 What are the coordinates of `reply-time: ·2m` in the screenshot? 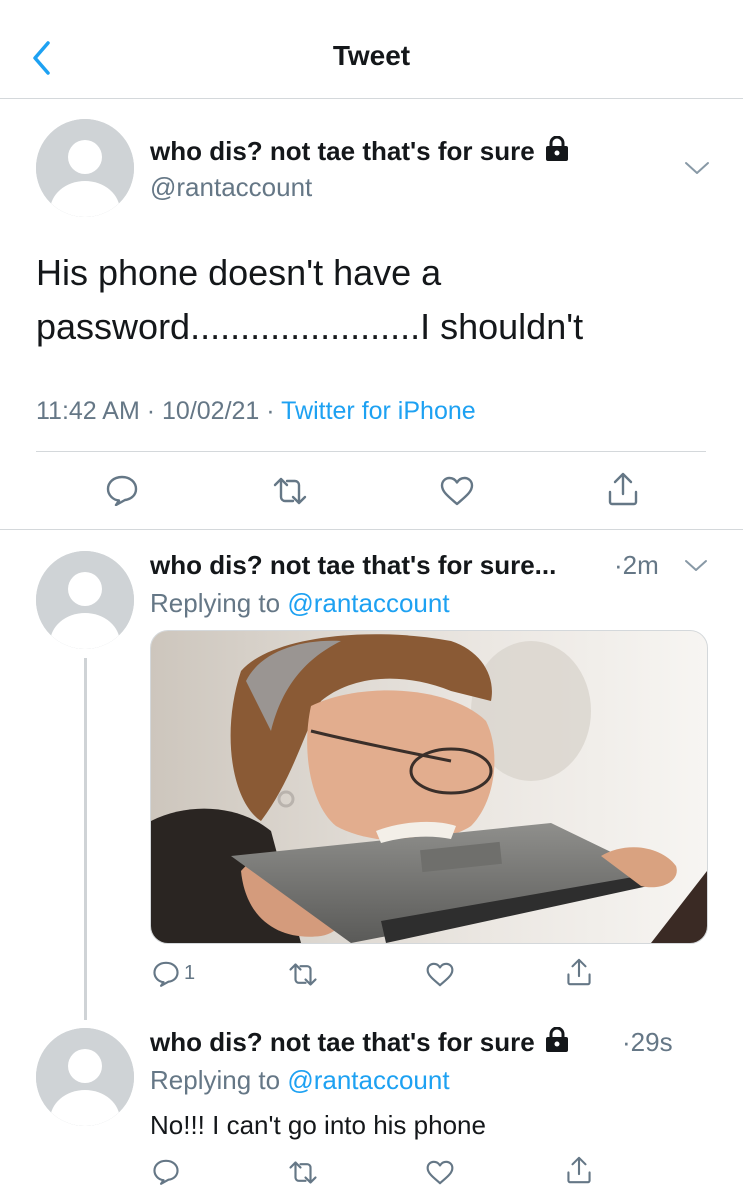 It's located at (636, 565).